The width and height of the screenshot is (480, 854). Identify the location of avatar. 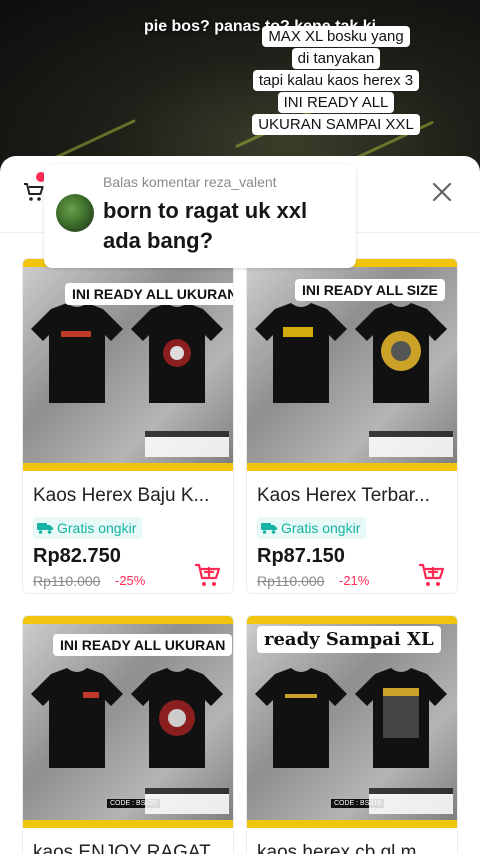
(75, 213).